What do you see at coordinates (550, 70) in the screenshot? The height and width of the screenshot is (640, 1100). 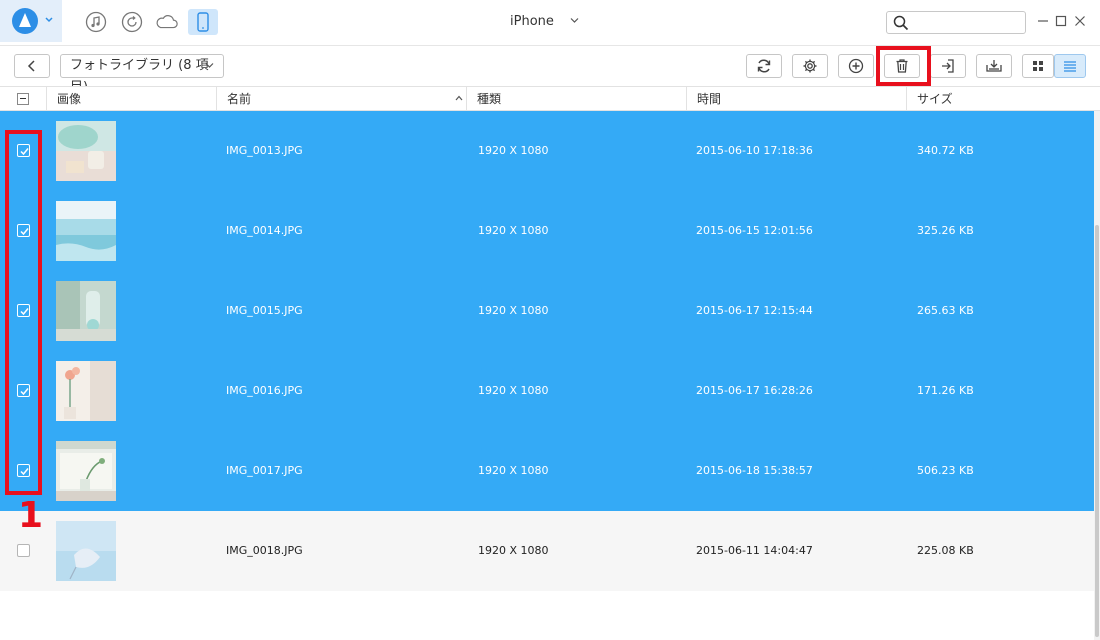 I see `toolbar: フォトライブラリ (8 項目)` at bounding box center [550, 70].